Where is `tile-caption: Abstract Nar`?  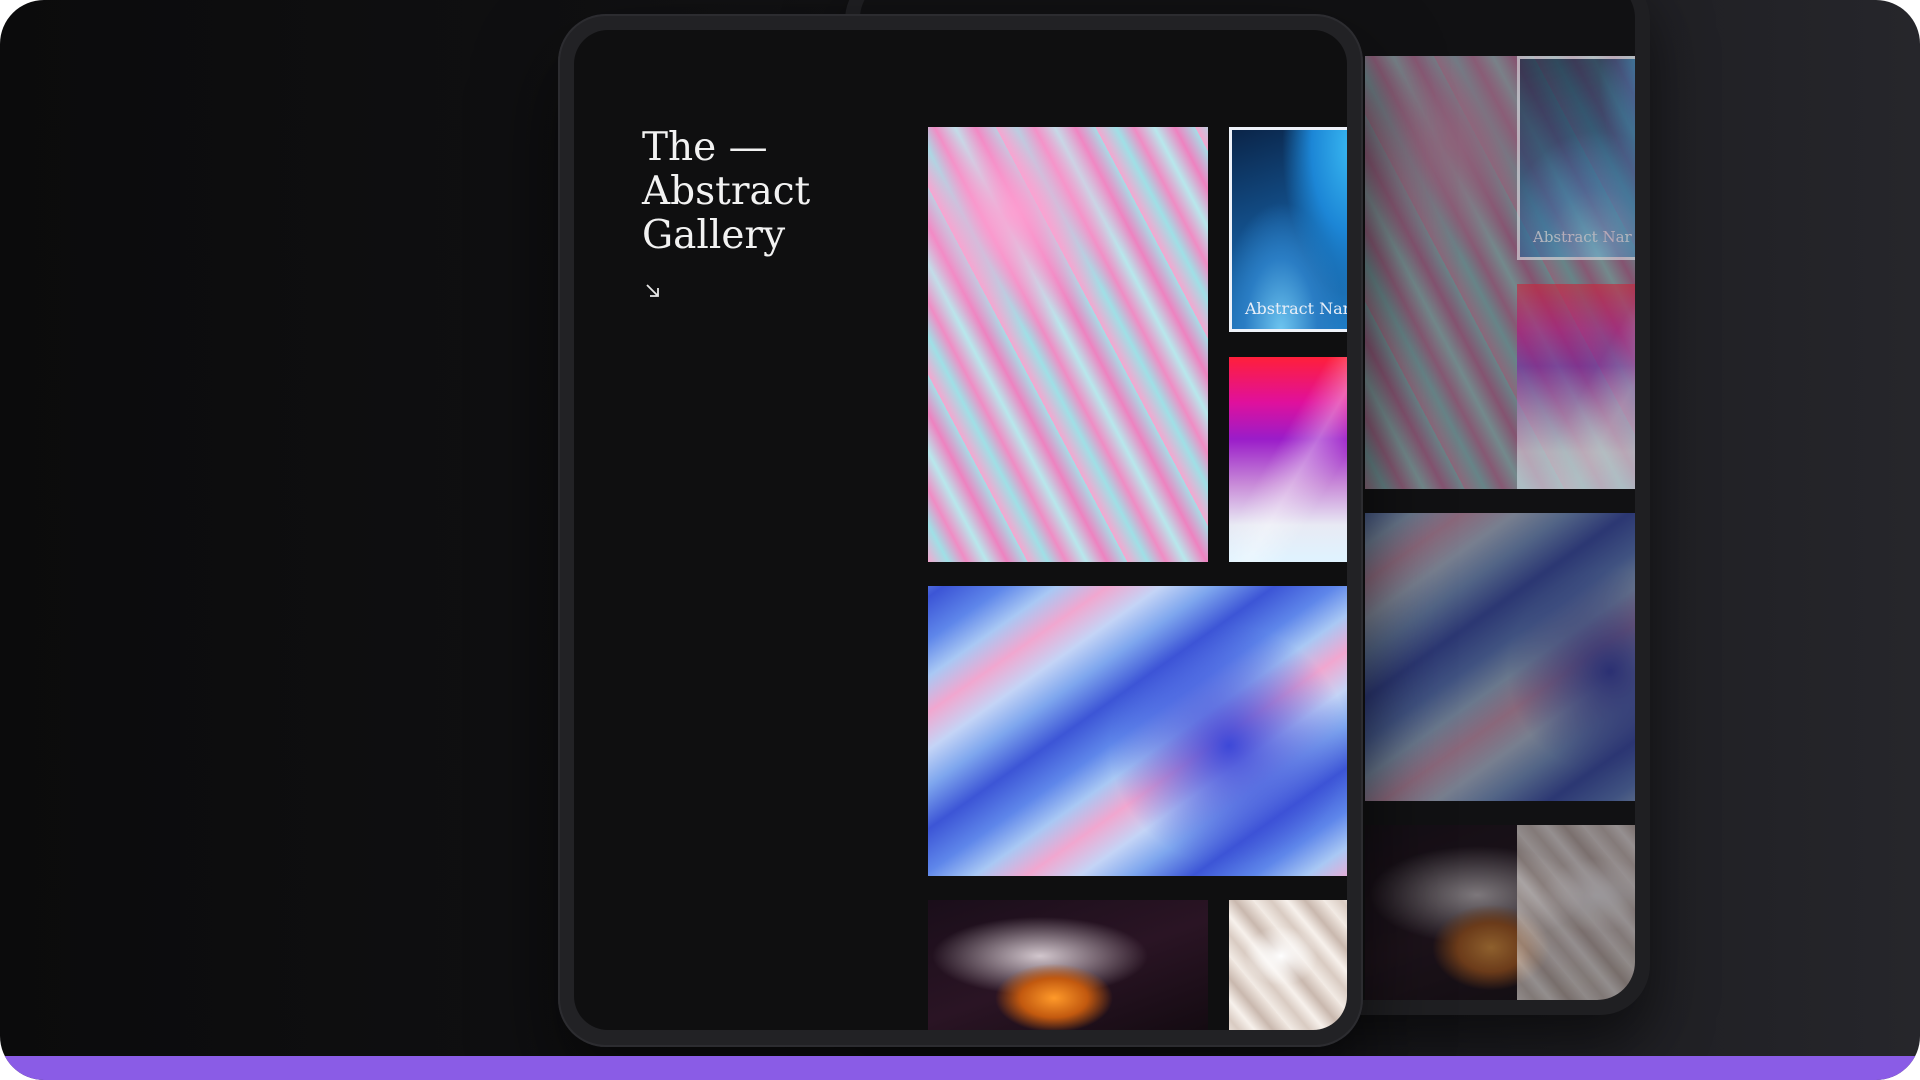 tile-caption: Abstract Nar is located at coordinates (1296, 308).